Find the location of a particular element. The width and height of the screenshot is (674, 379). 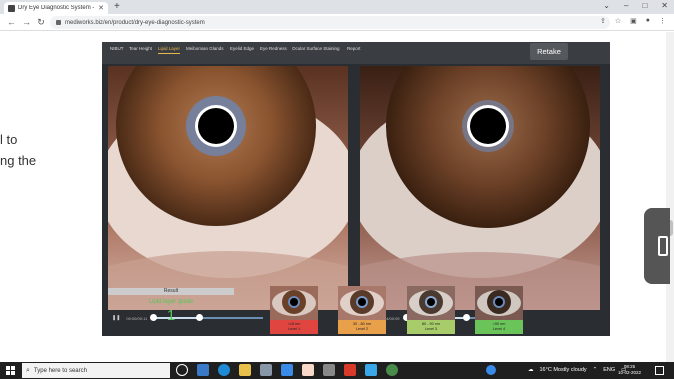

level-caption: <15 nm Level 1 is located at coordinates (294, 327).